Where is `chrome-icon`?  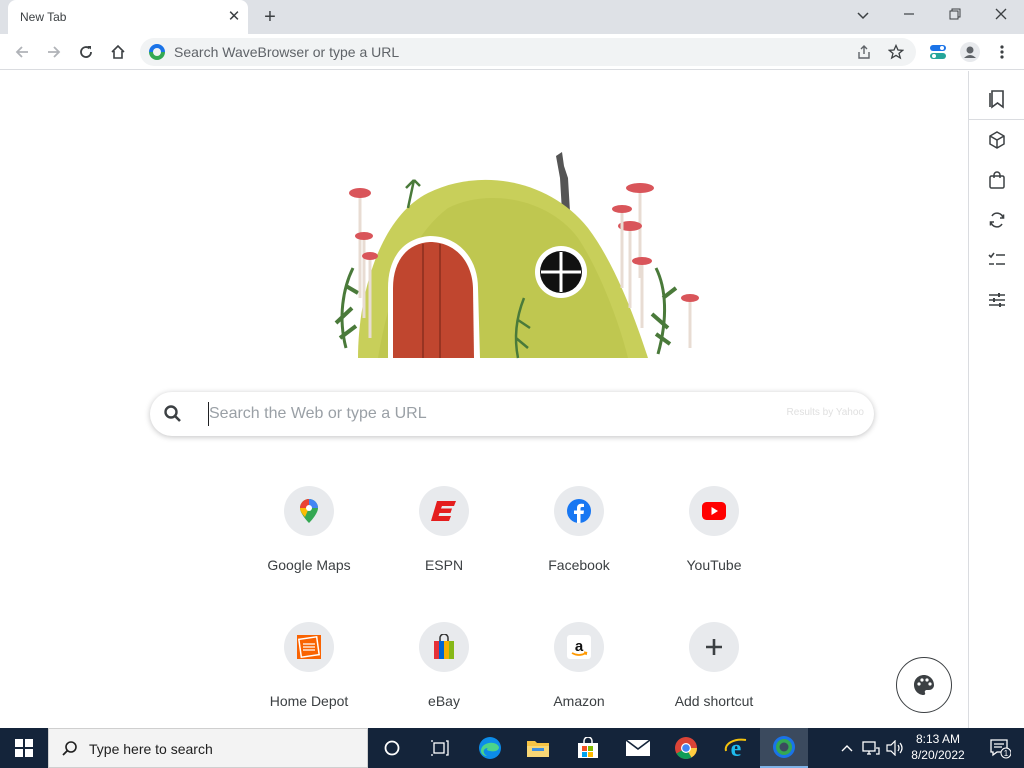
chrome-icon is located at coordinates (686, 748).